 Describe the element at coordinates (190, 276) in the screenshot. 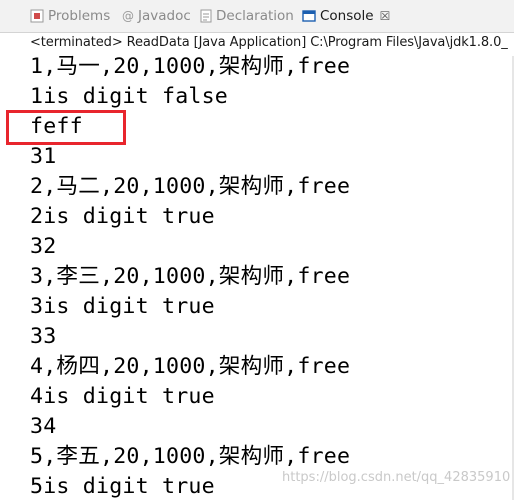

I see `console-line: 3,李三,20,1000,架构师,free` at that location.